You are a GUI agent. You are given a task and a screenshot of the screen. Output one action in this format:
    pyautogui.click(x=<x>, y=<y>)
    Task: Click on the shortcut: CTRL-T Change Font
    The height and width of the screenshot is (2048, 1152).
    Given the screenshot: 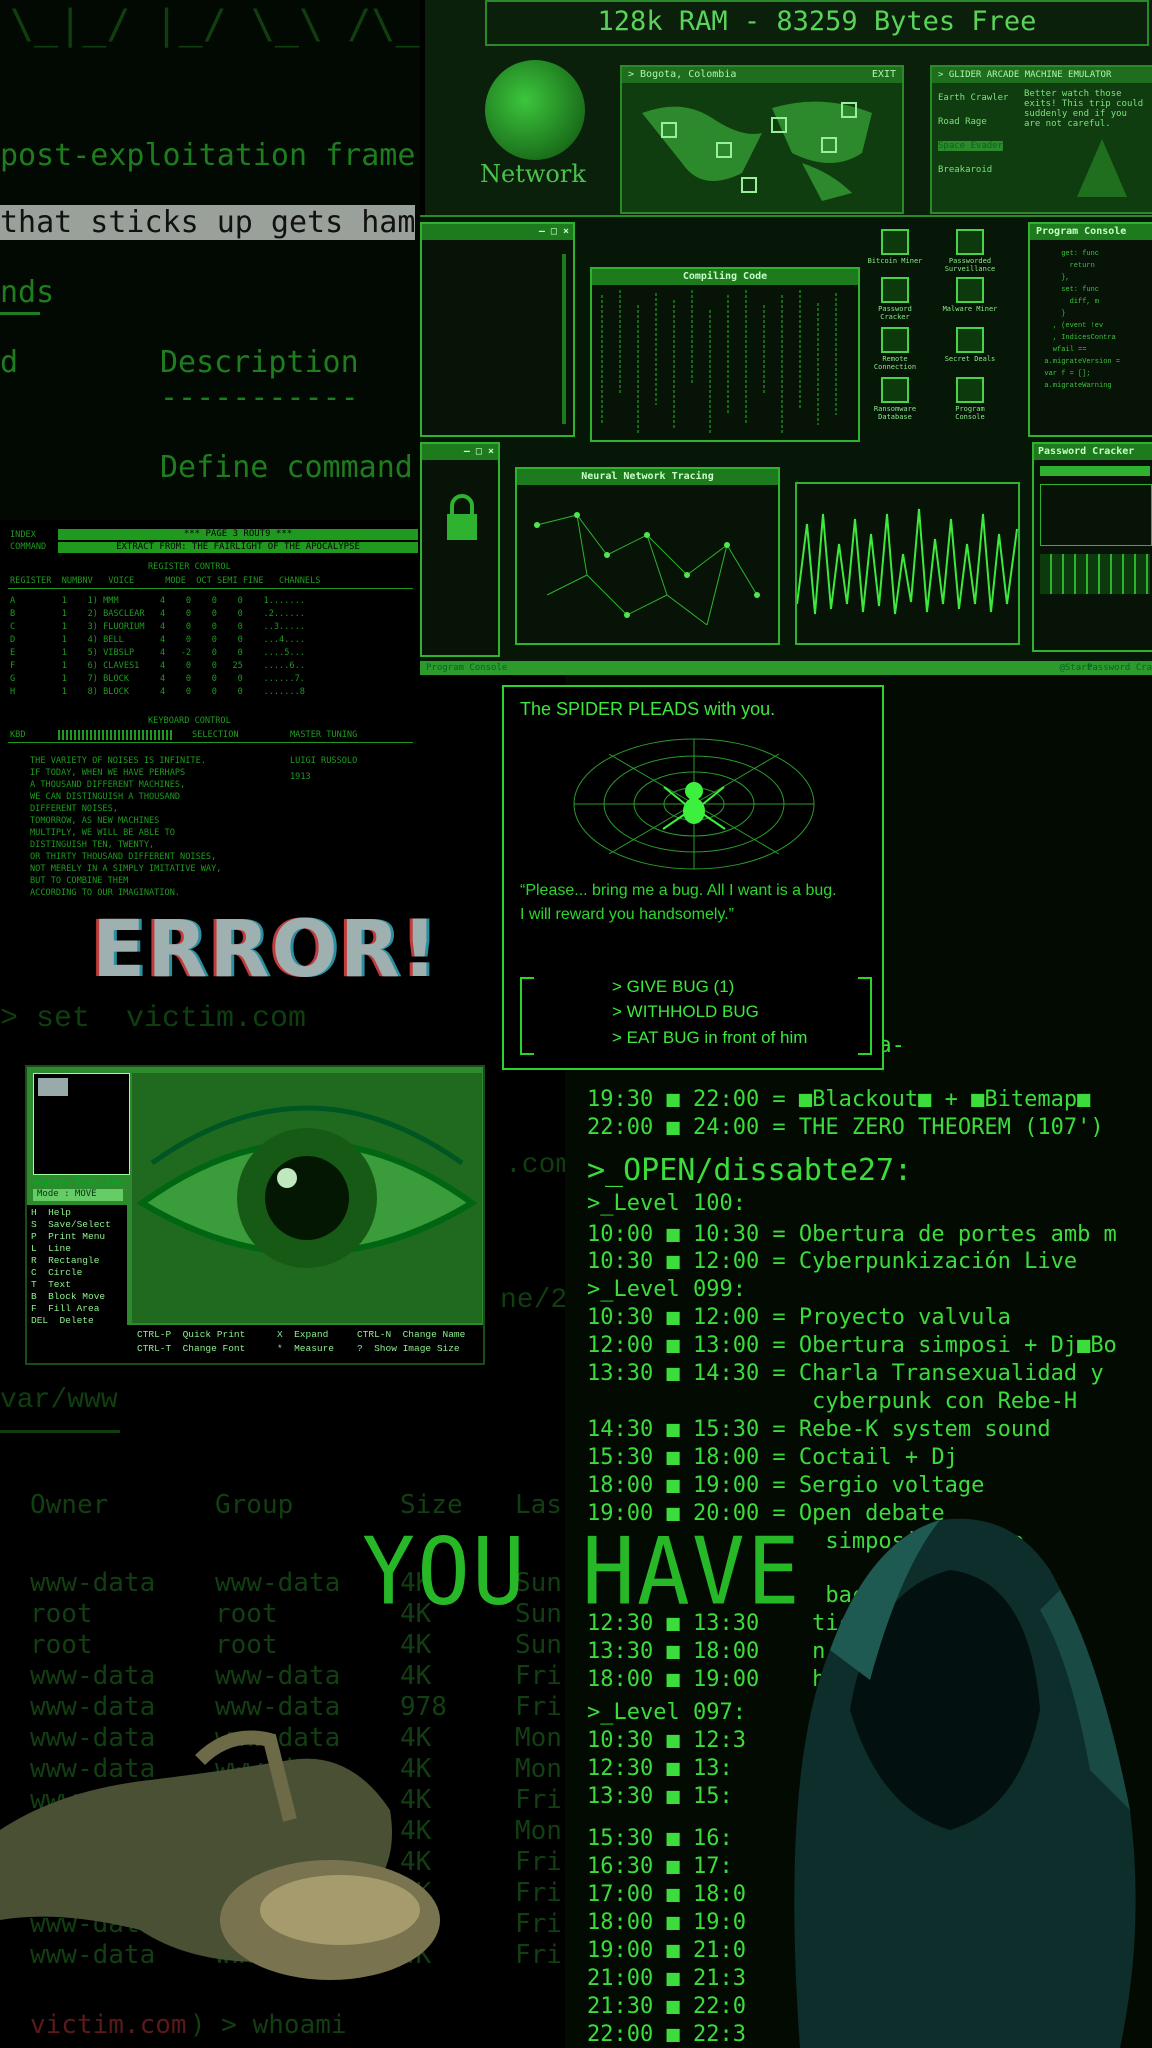 What is the action you would take?
    pyautogui.click(x=191, y=1348)
    